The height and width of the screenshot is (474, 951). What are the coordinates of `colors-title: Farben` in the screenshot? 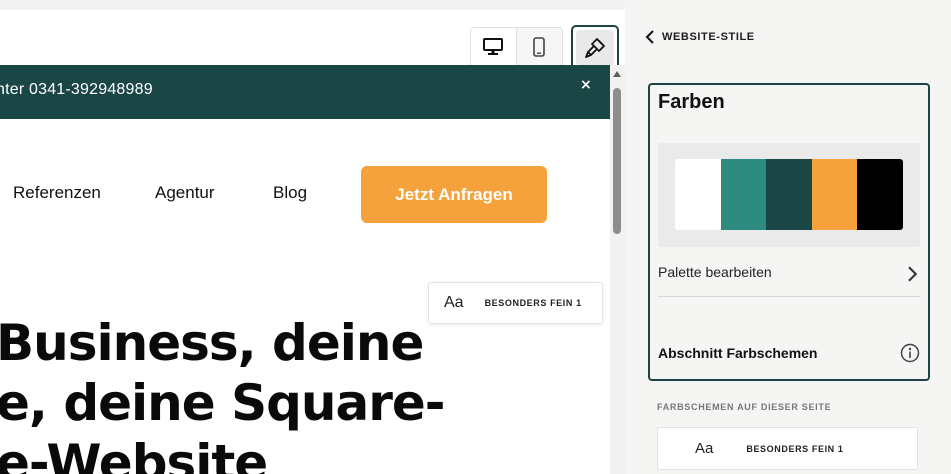 It's located at (691, 102).